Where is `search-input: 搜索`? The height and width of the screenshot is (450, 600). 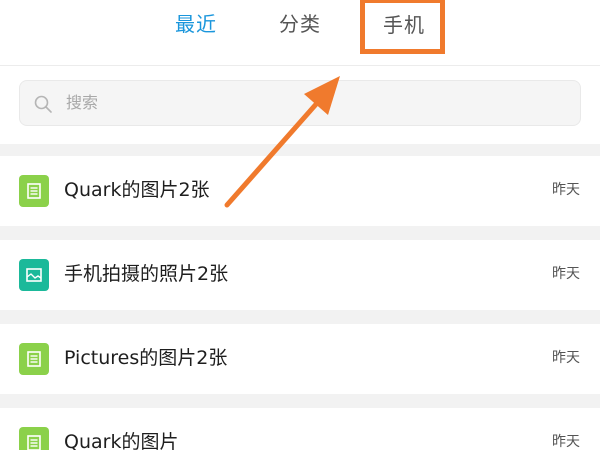
search-input: 搜索 is located at coordinates (300, 103).